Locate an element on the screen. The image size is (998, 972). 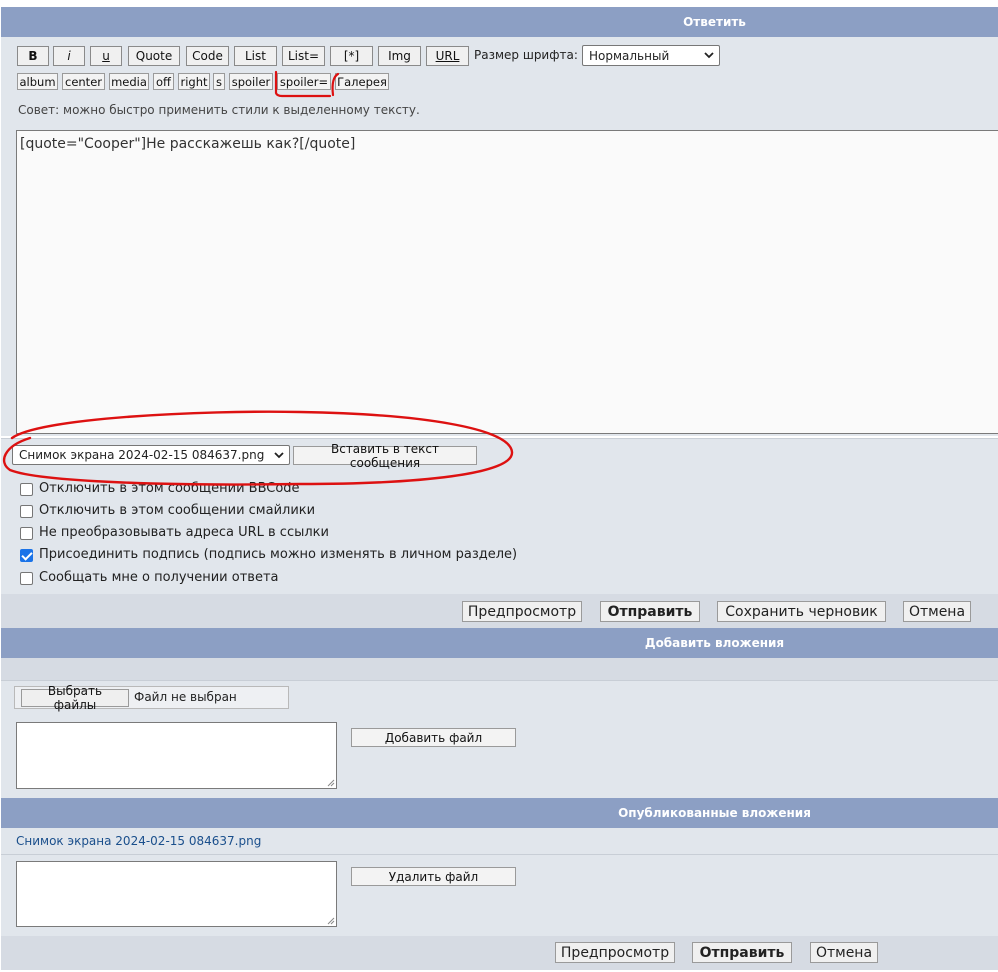
gallery-annotation-mark is located at coordinates (335, 84).